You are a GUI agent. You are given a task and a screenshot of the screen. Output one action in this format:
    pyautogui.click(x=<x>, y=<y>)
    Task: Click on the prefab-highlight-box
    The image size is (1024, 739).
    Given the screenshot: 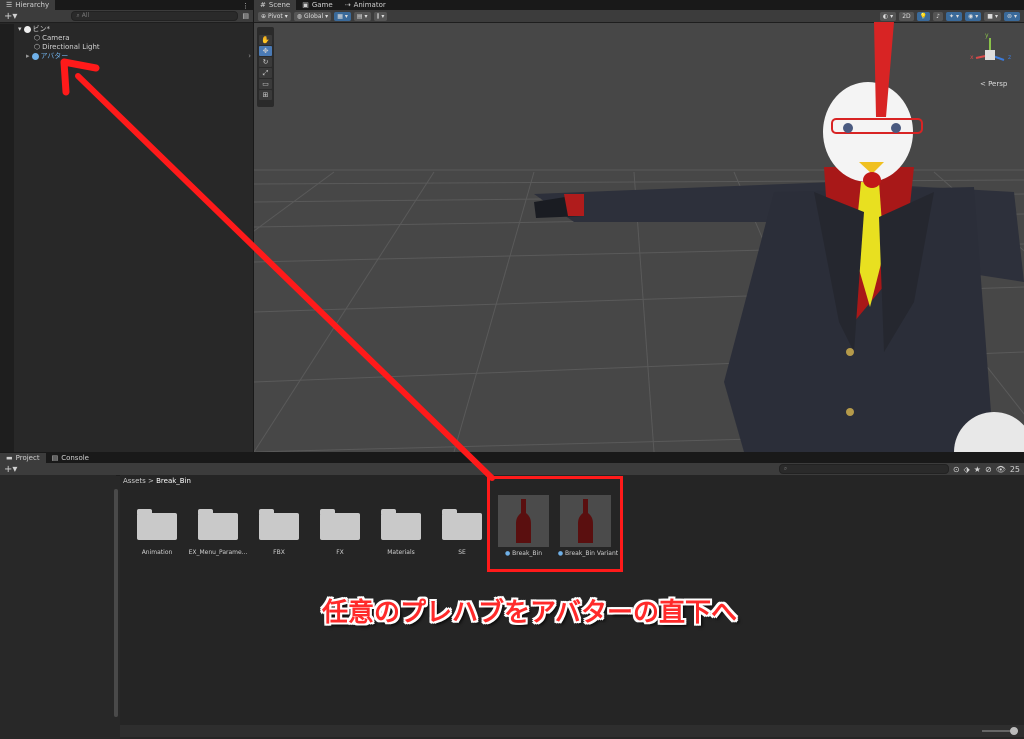 What is the action you would take?
    pyautogui.click(x=555, y=524)
    